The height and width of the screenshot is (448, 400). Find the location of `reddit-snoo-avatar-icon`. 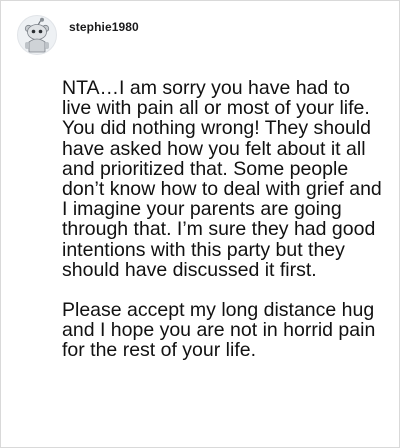

reddit-snoo-avatar-icon is located at coordinates (37, 35).